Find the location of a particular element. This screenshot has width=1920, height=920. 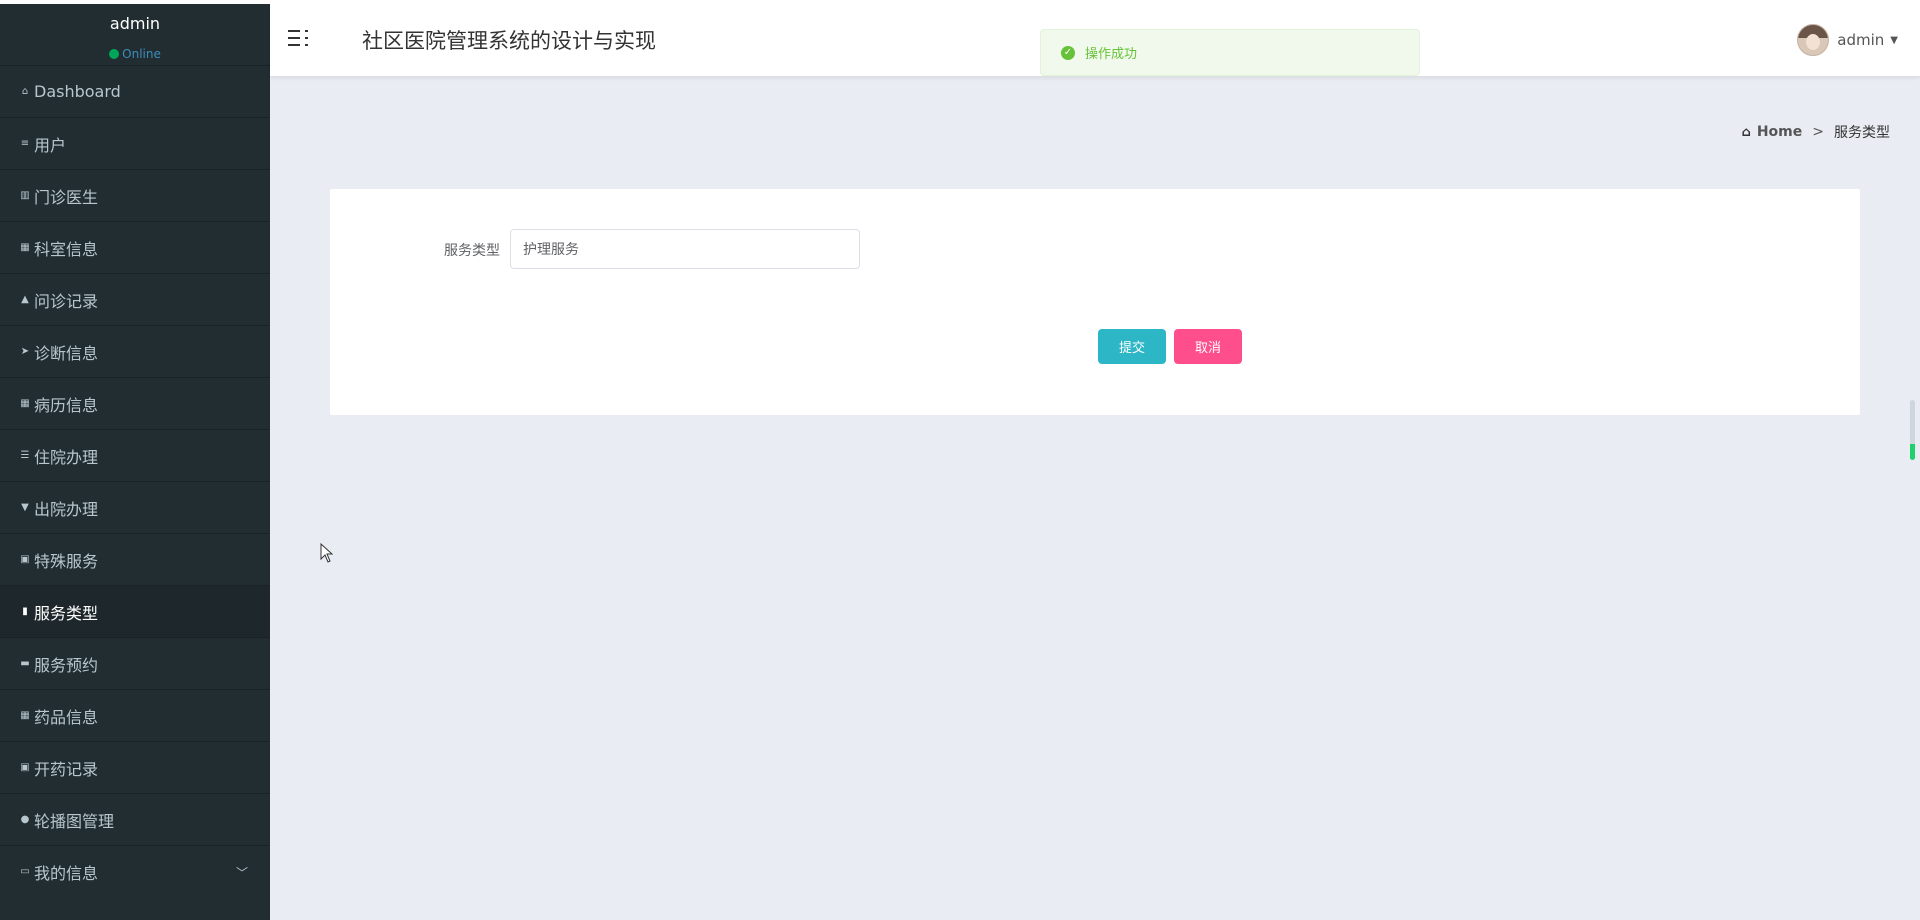

sidebar-item-label: Dashboard is located at coordinates (77, 91).